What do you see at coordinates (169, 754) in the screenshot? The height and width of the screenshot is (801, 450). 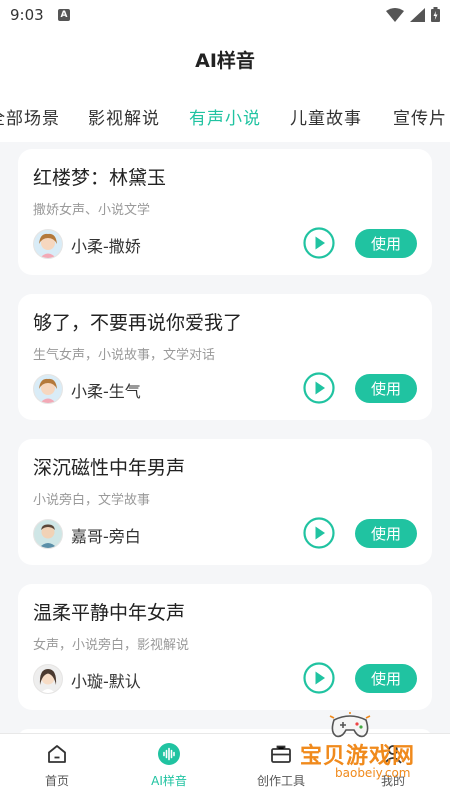 I see `voice-wave-icon` at bounding box center [169, 754].